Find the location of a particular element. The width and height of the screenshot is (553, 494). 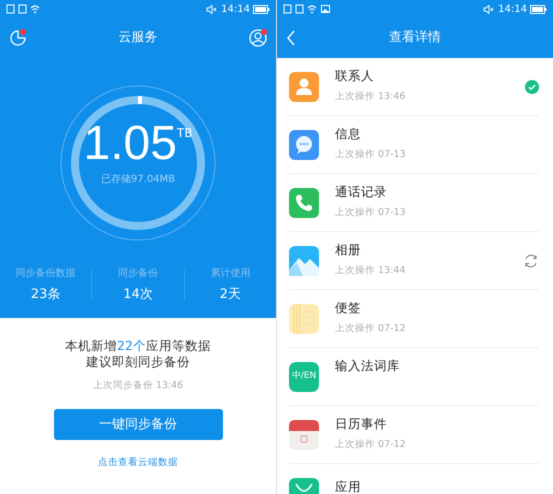

image-icon is located at coordinates (325, 9).